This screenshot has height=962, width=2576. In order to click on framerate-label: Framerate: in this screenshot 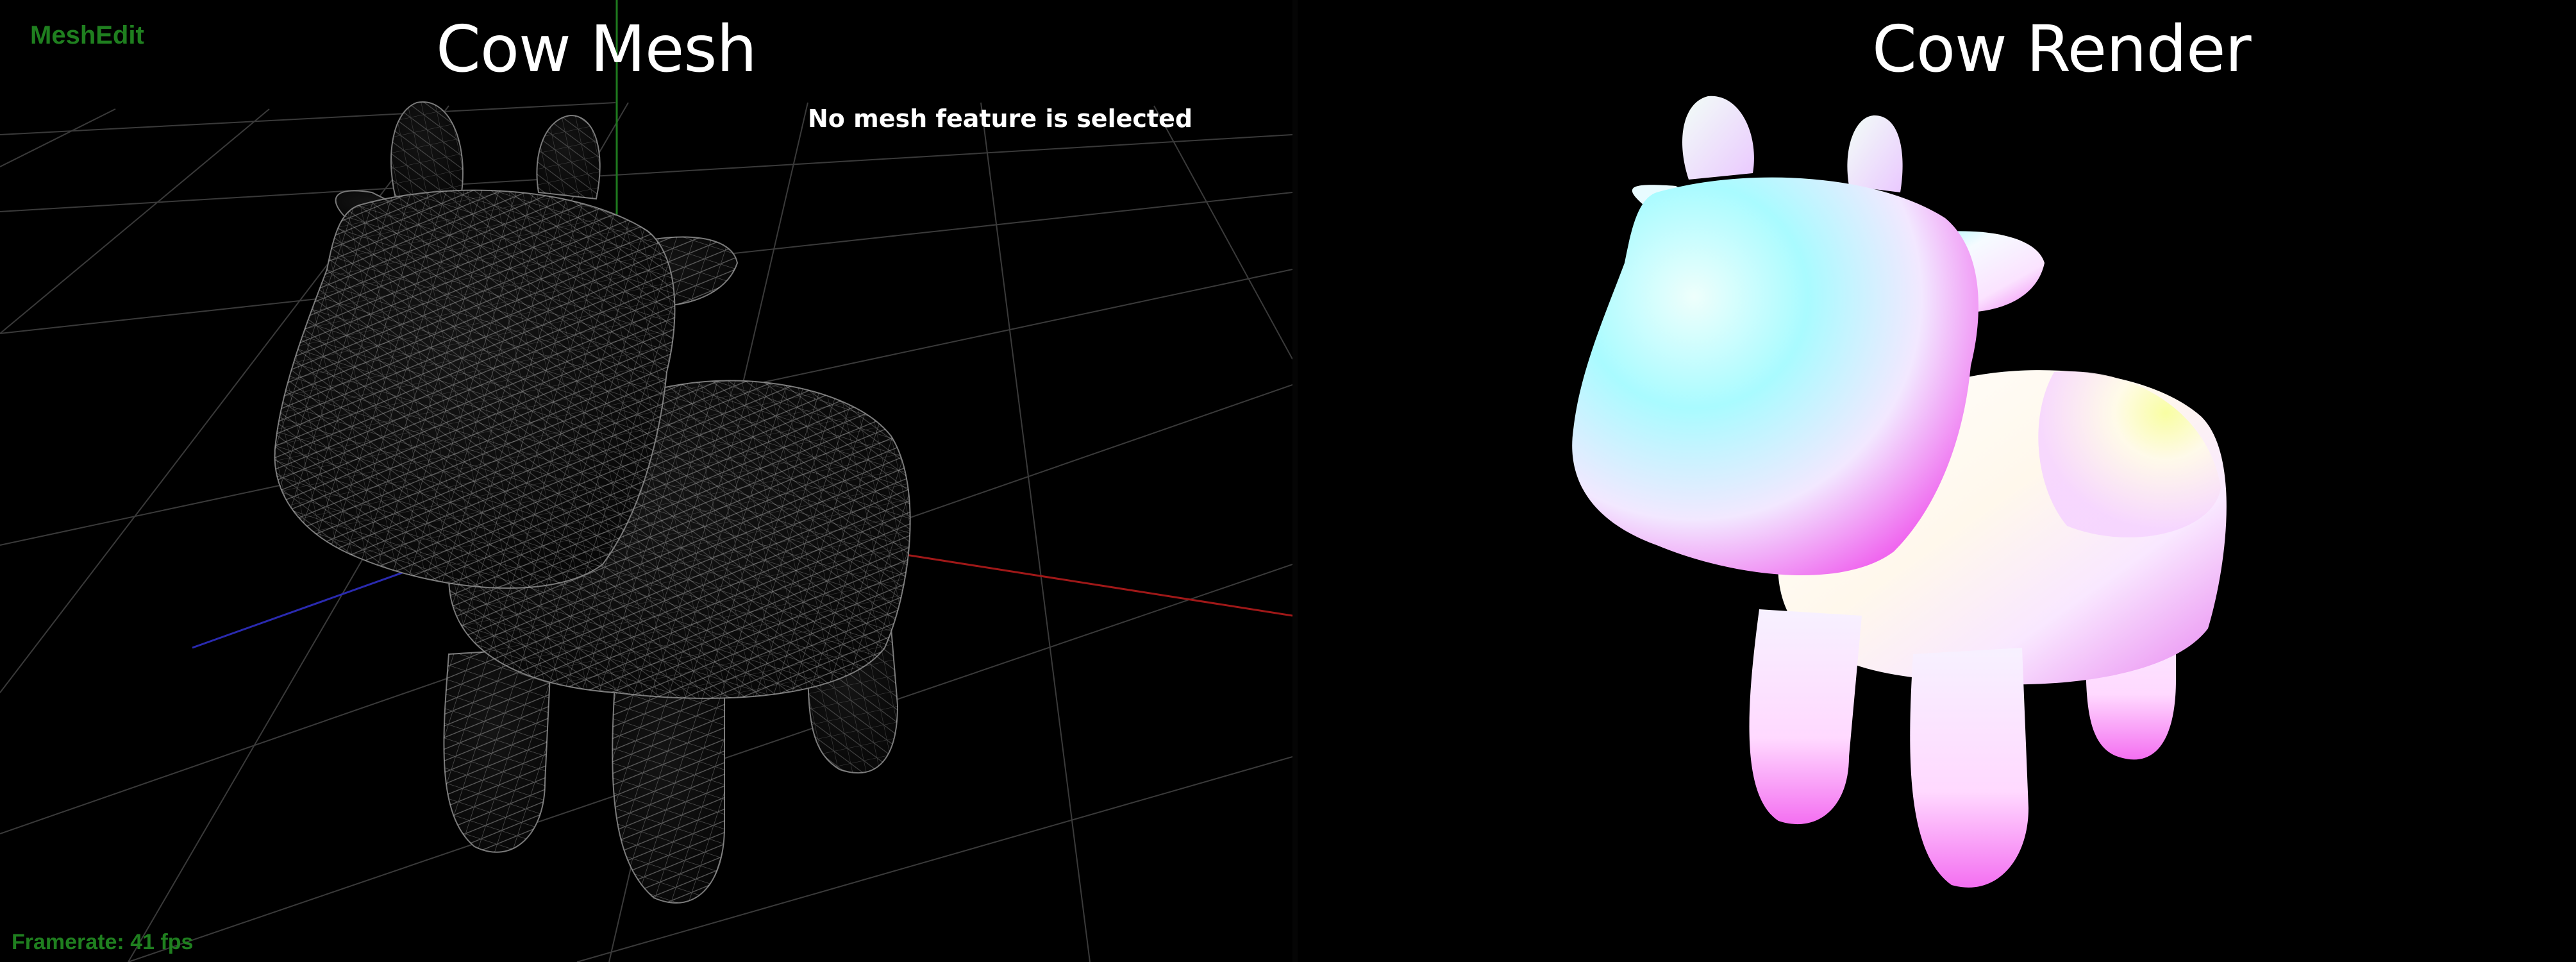, I will do `click(68, 942)`.